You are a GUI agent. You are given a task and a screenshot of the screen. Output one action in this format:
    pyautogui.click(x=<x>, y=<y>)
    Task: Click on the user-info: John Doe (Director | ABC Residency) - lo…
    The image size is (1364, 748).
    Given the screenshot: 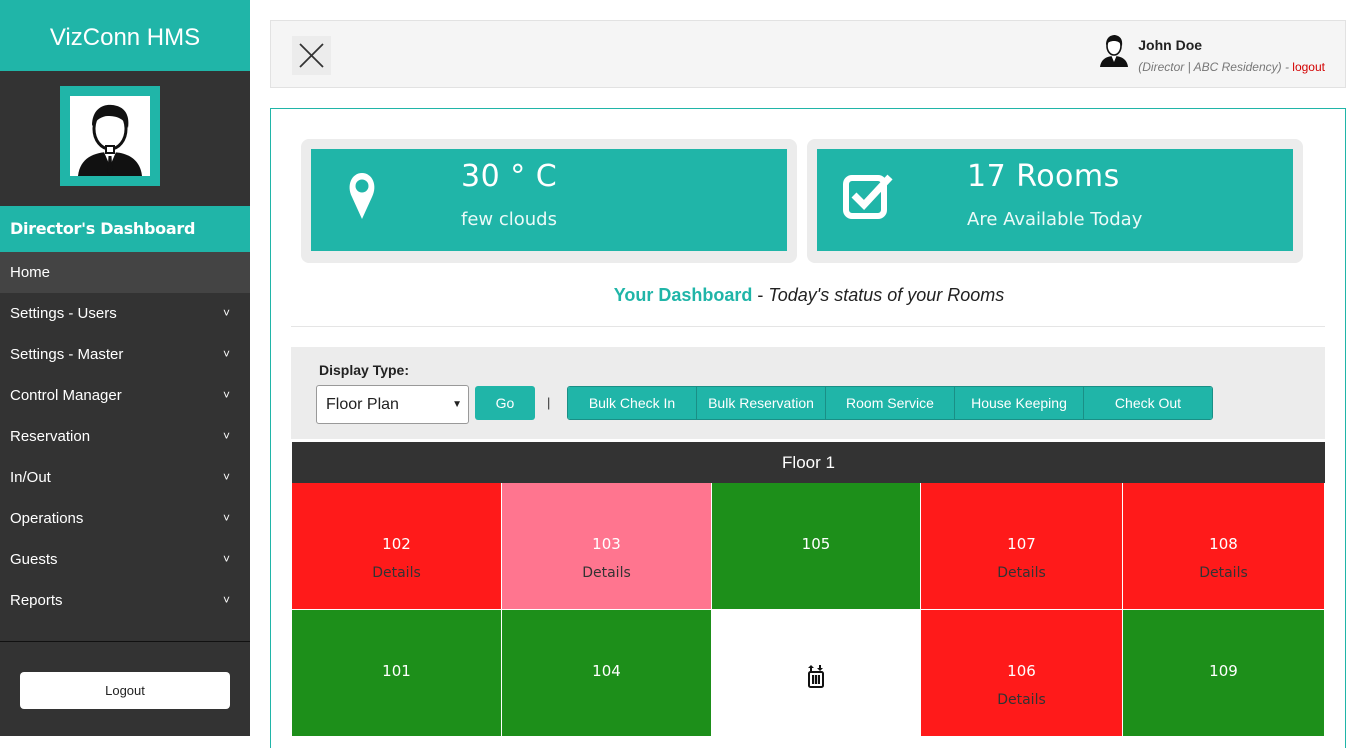 What is the action you would take?
    pyautogui.click(x=1212, y=55)
    